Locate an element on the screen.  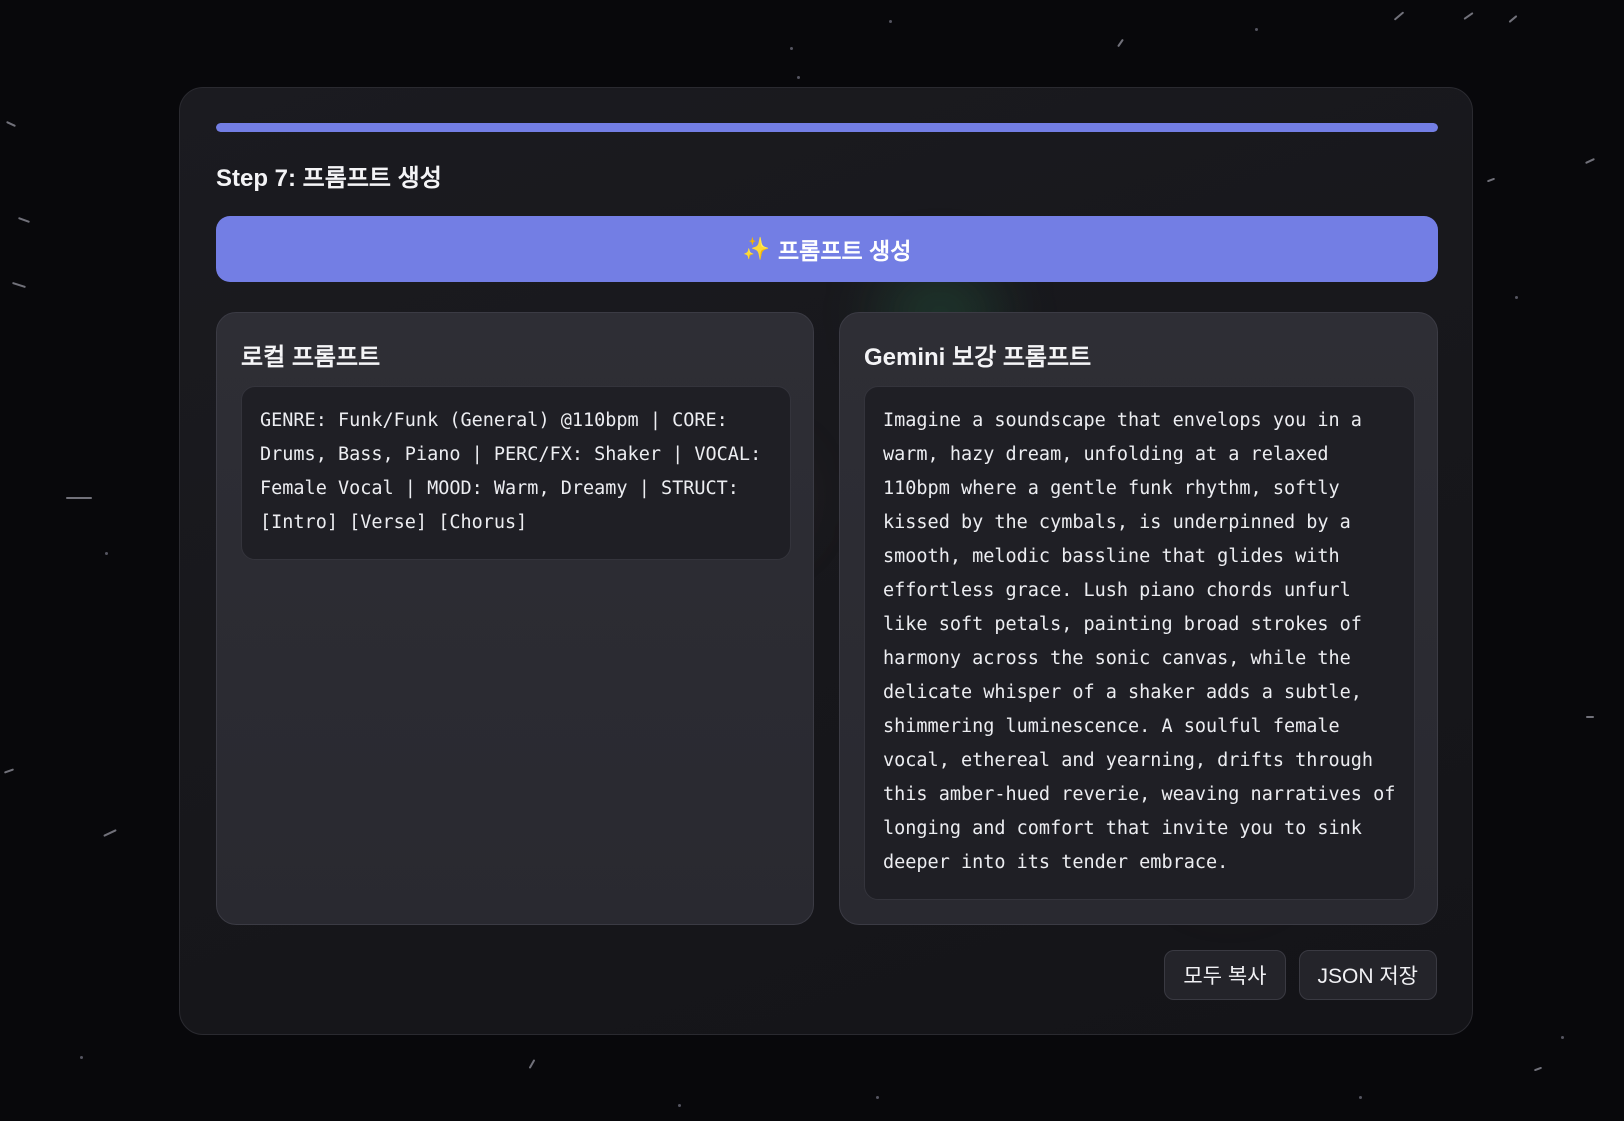
save-json-button: JSON 저장 is located at coordinates (1367, 975).